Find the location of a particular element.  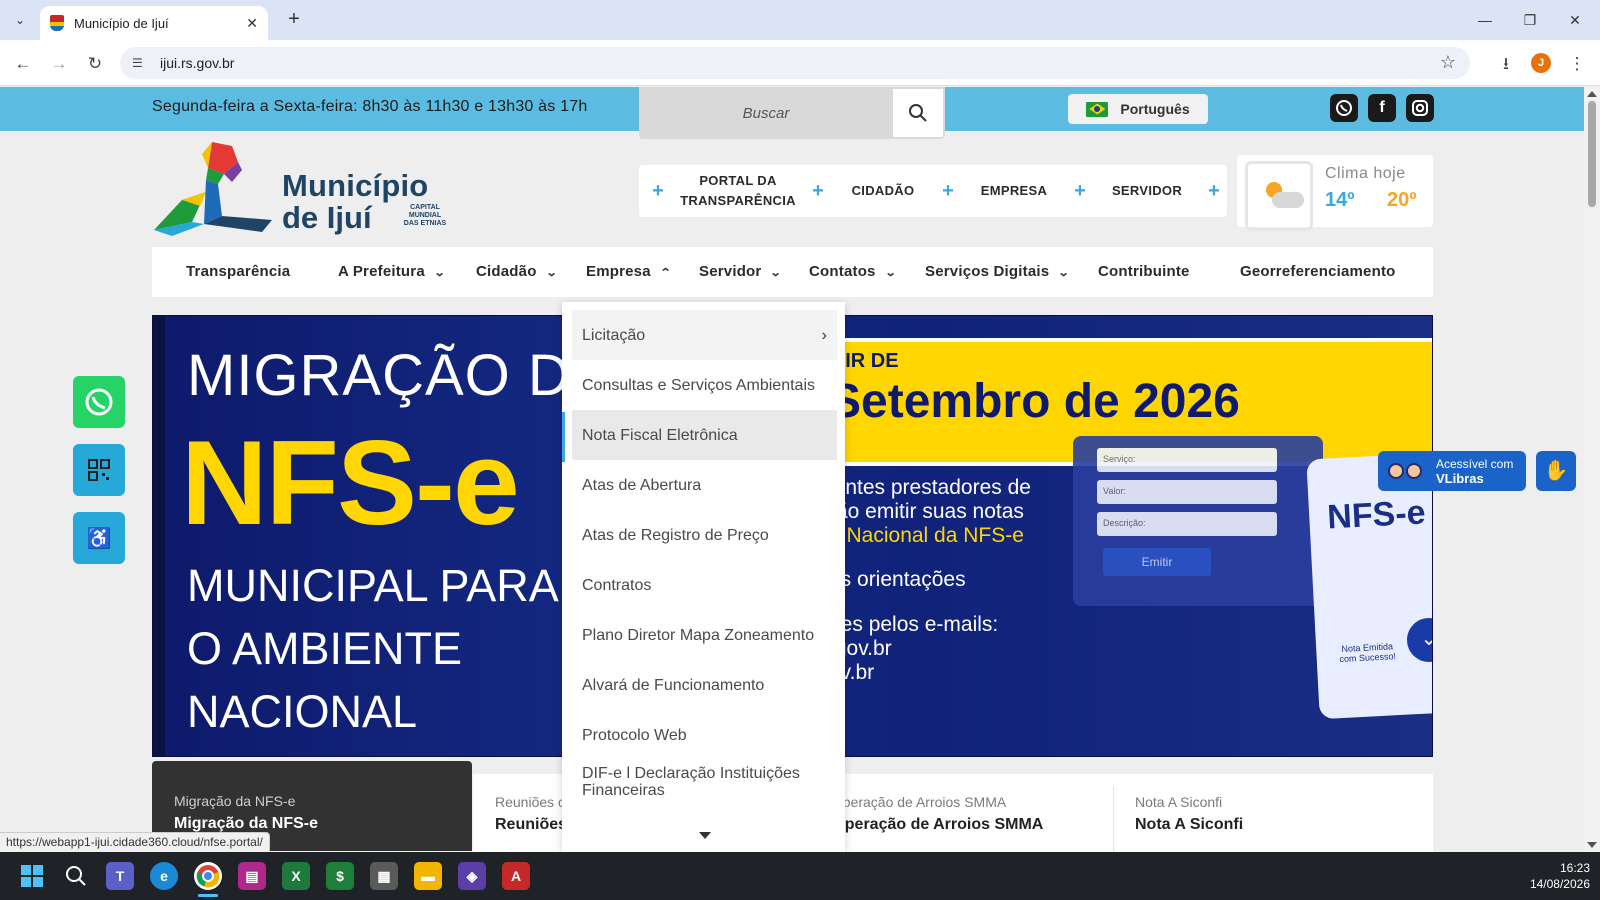

hero-line1: MIGRAÇÃO DA is located at coordinates (399, 375).